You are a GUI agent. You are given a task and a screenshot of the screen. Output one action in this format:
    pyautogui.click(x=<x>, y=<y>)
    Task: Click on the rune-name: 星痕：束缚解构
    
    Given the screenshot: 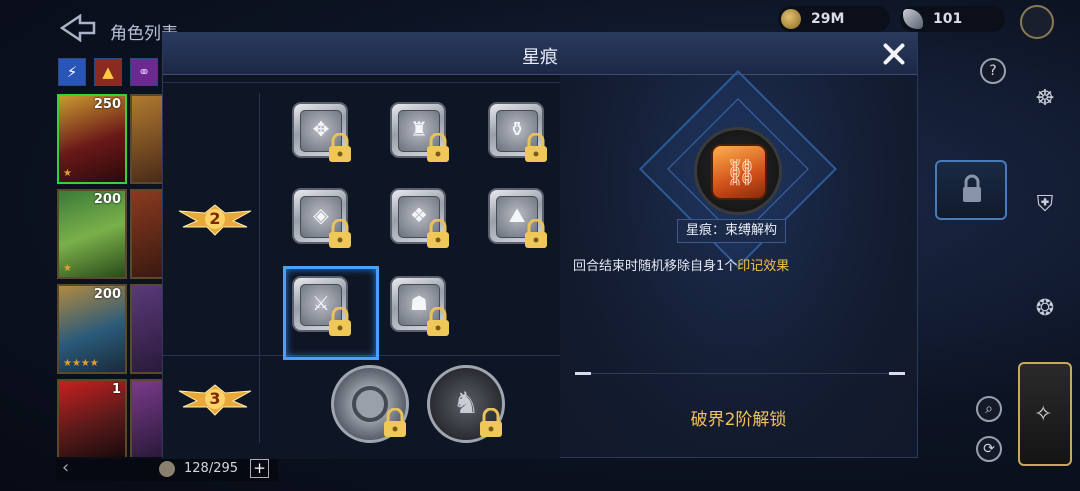 What is the action you would take?
    pyautogui.click(x=732, y=231)
    